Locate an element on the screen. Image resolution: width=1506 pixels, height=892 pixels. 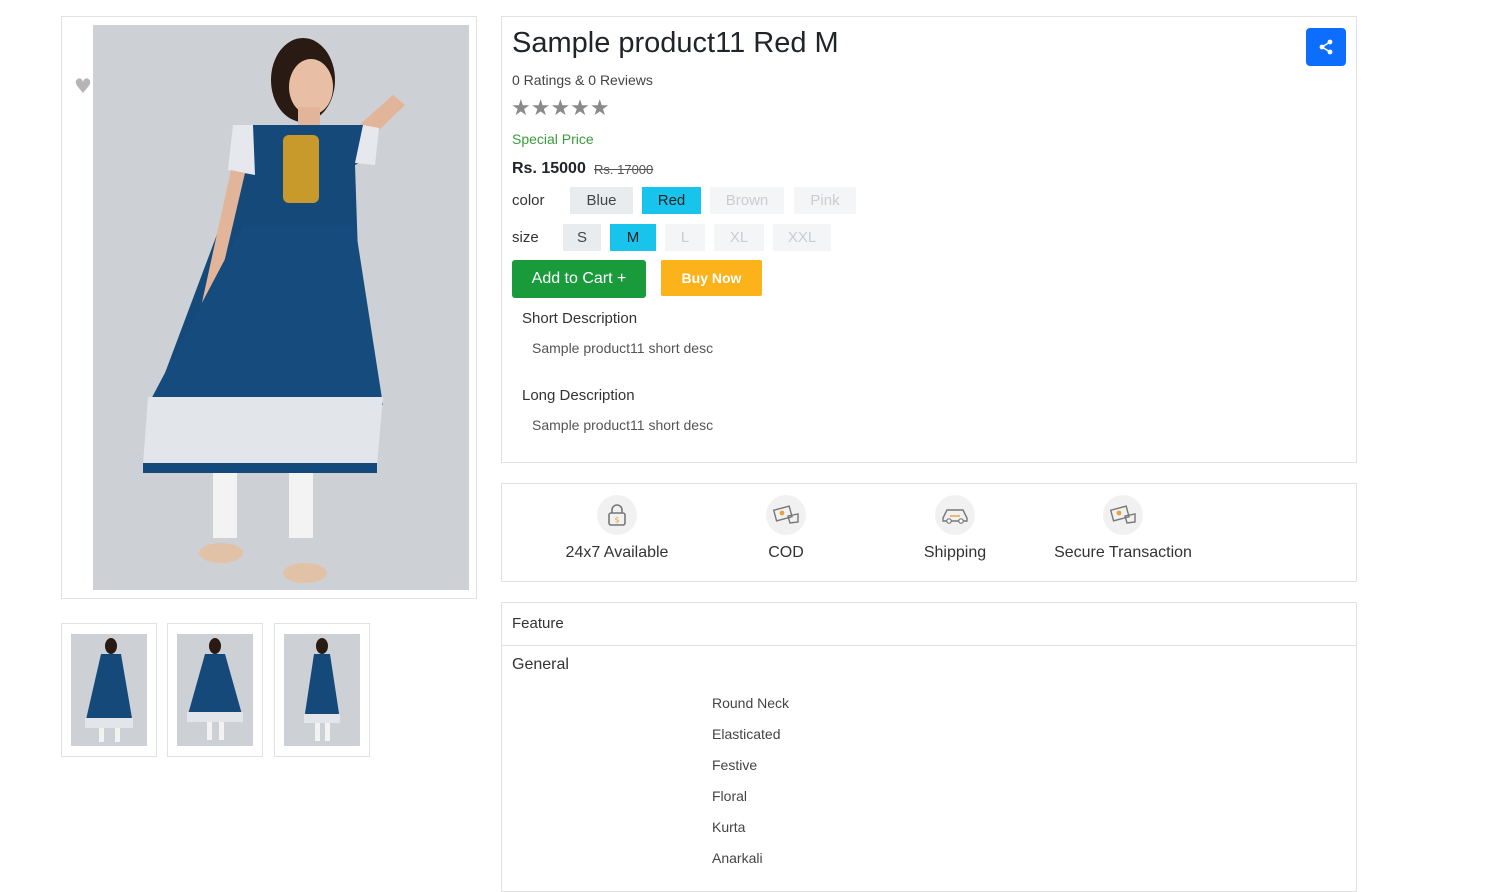
service-24x7: $ 24x7 Available is located at coordinates (617, 533).